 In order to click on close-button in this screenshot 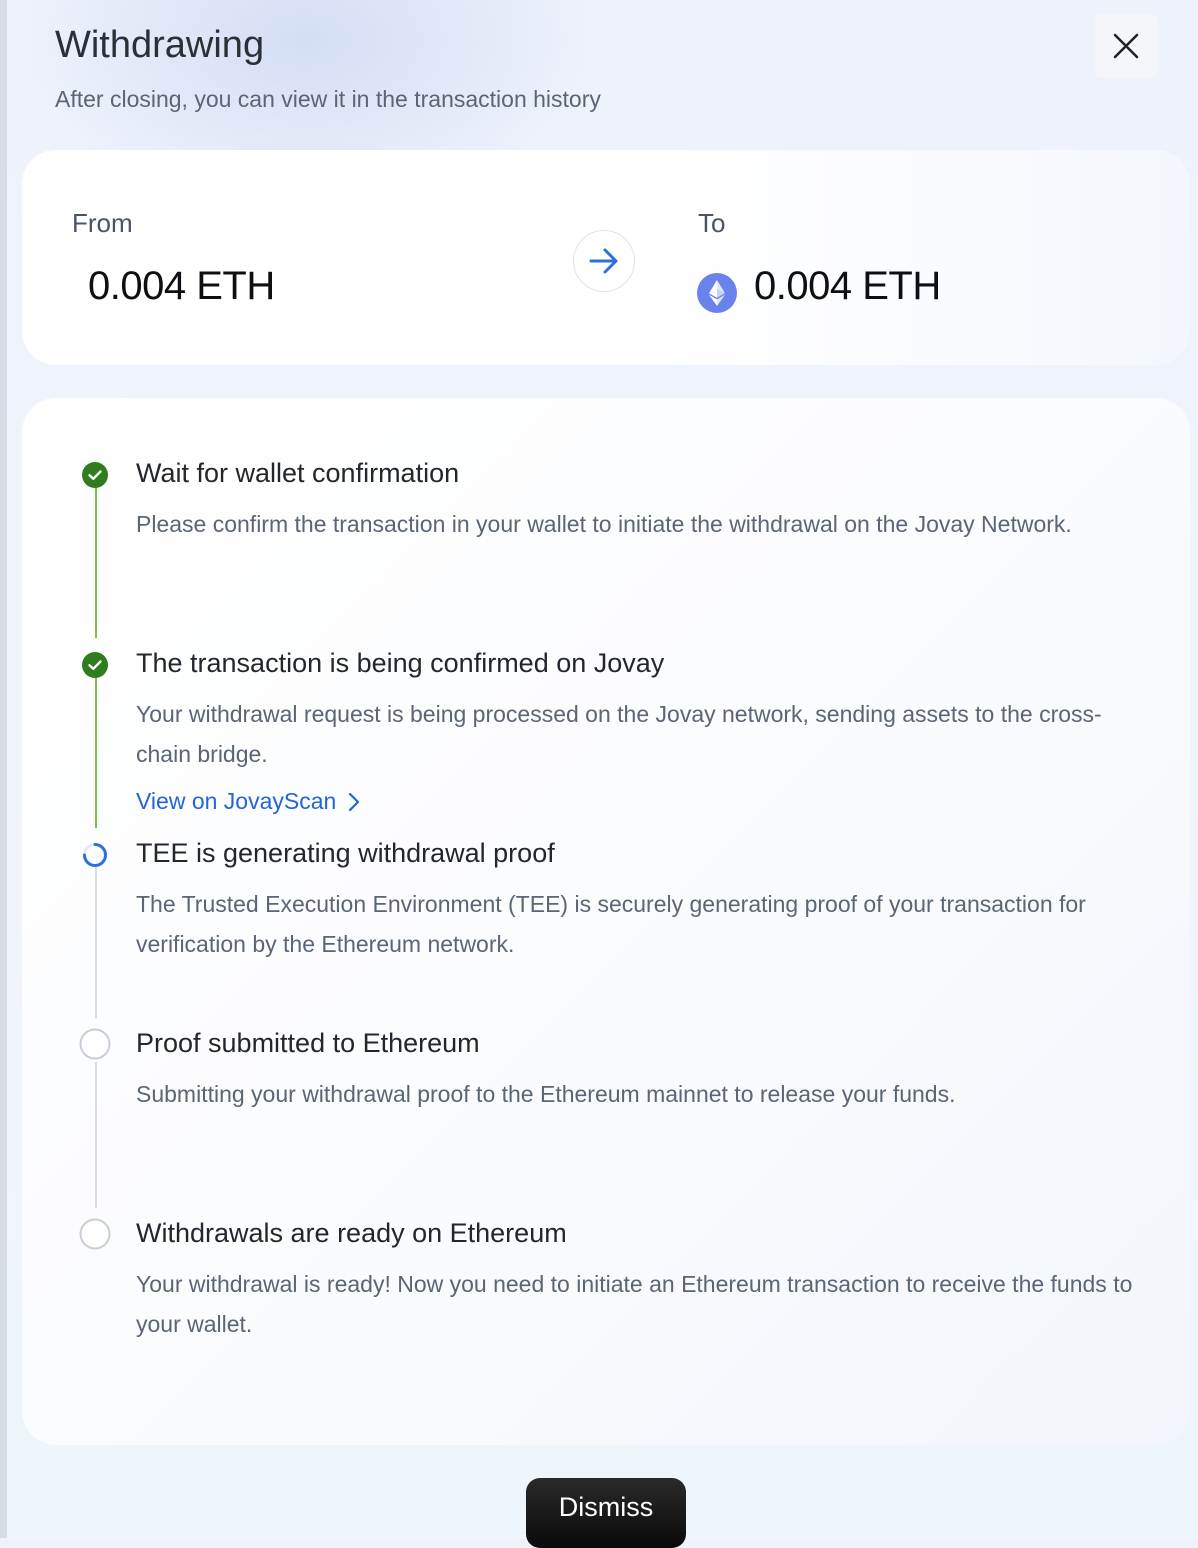, I will do `click(1126, 46)`.